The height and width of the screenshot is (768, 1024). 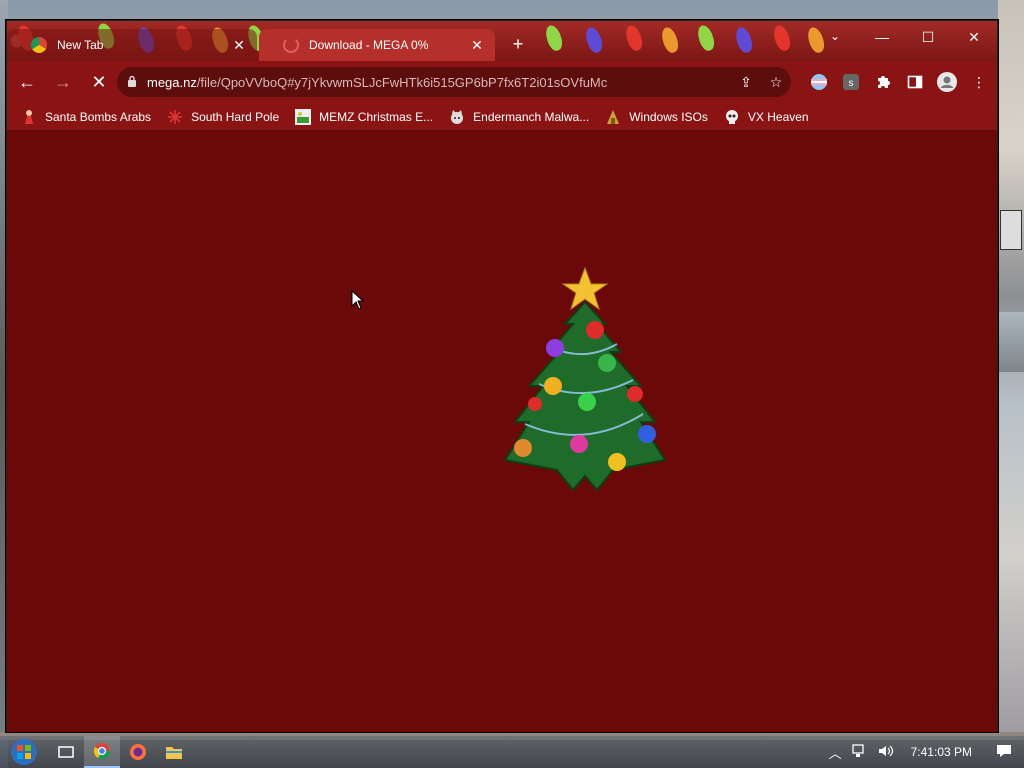 I want to click on tab-mega-download: Download - MEGA 0% ✕, so click(x=377, y=45).